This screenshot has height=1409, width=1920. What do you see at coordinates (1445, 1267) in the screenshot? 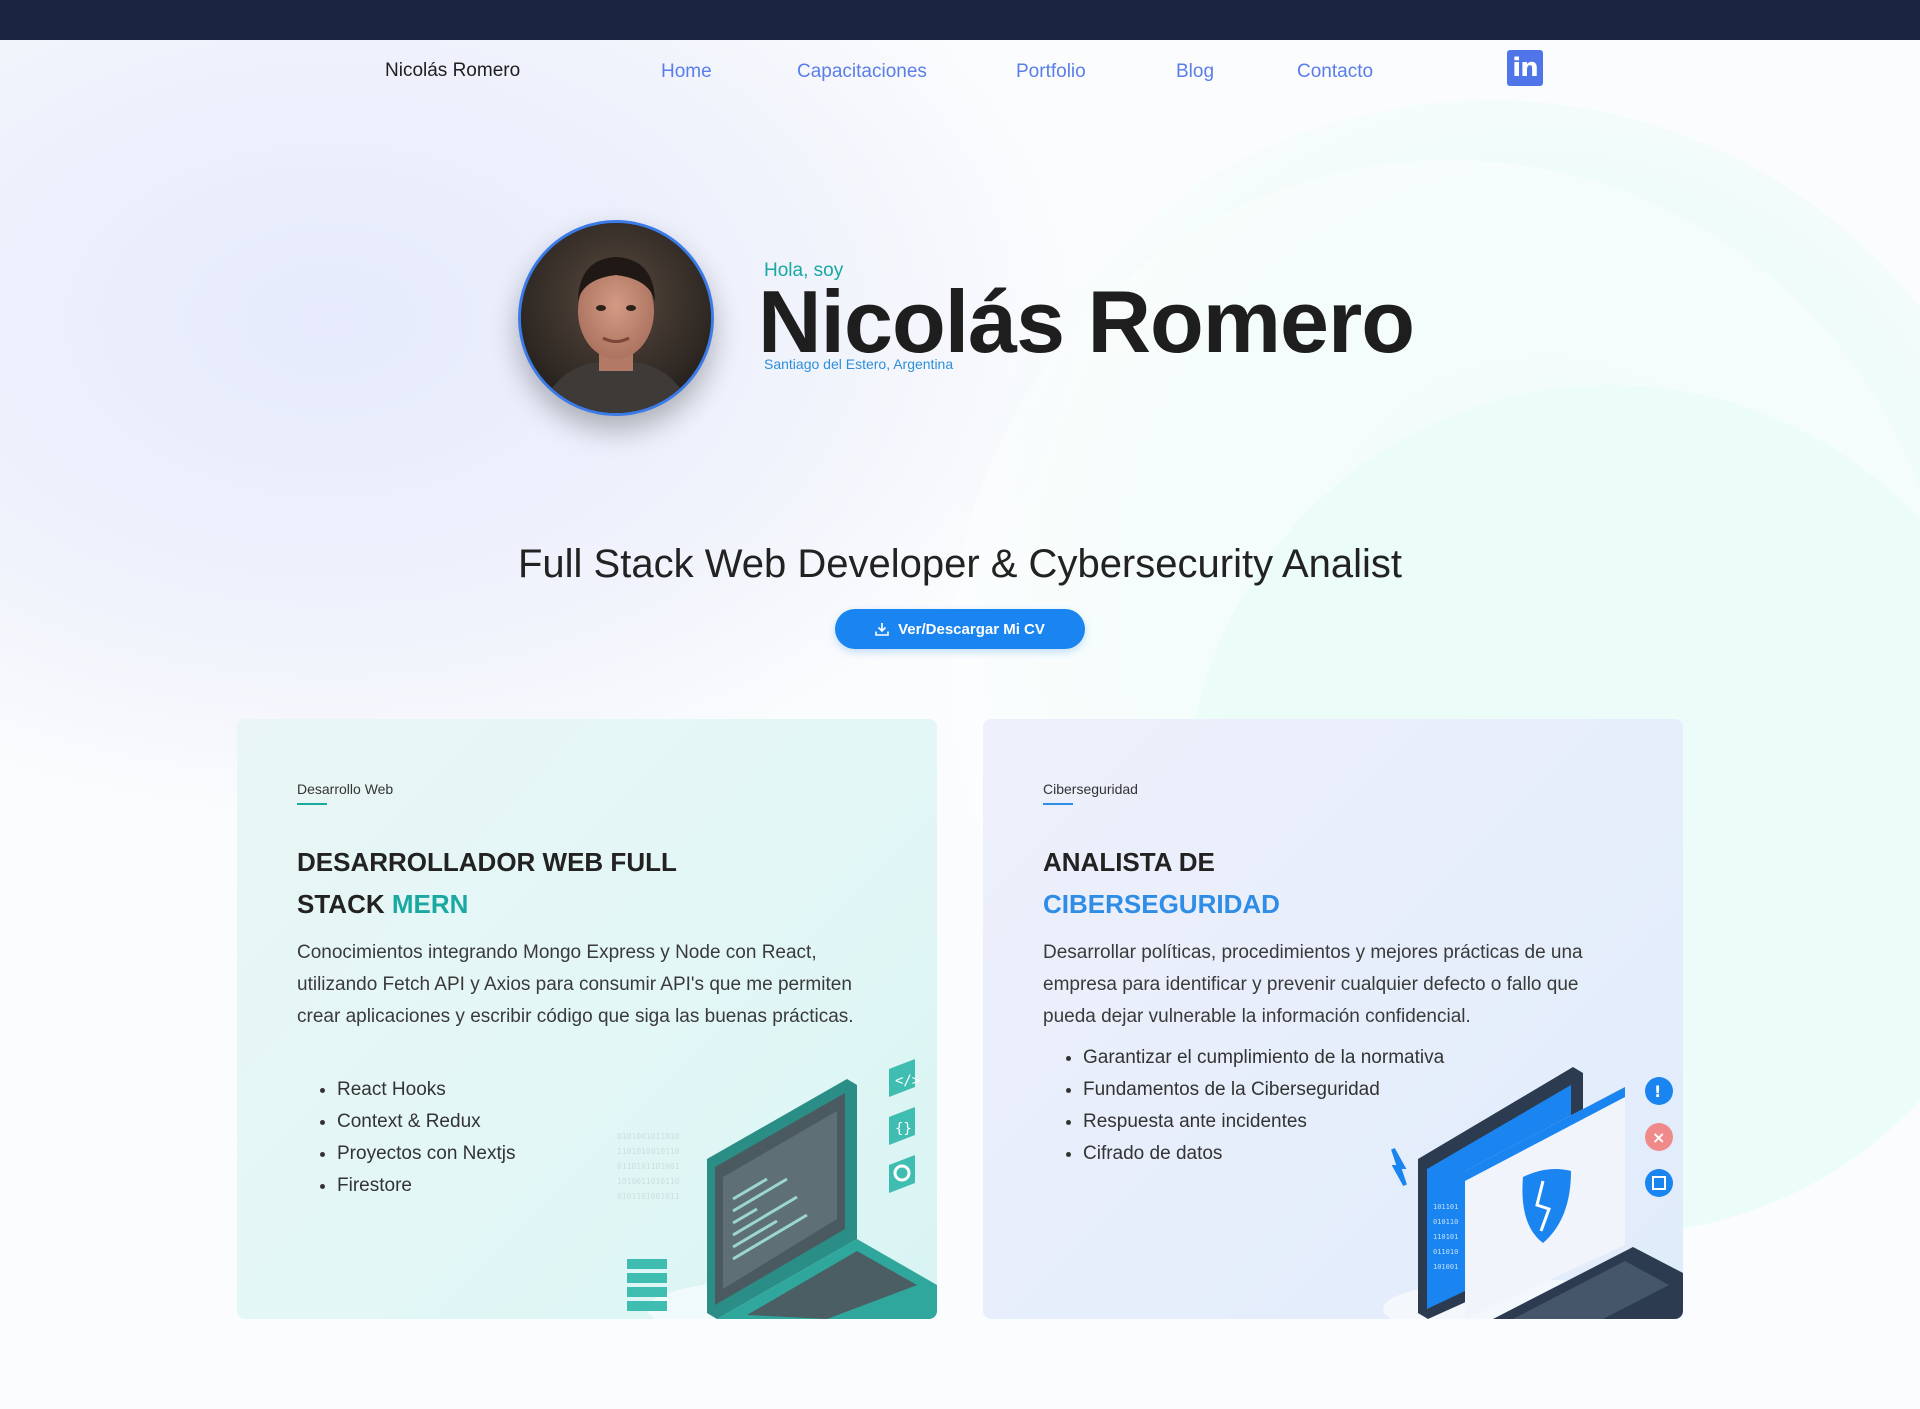
I see `svg-text: 101001` at bounding box center [1445, 1267].